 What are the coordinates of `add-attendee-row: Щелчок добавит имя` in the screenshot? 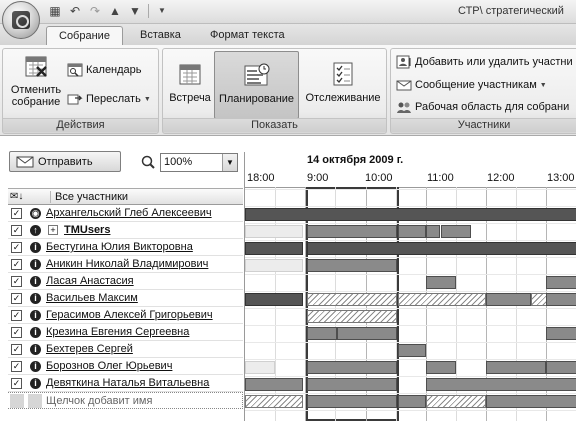 It's located at (125, 400).